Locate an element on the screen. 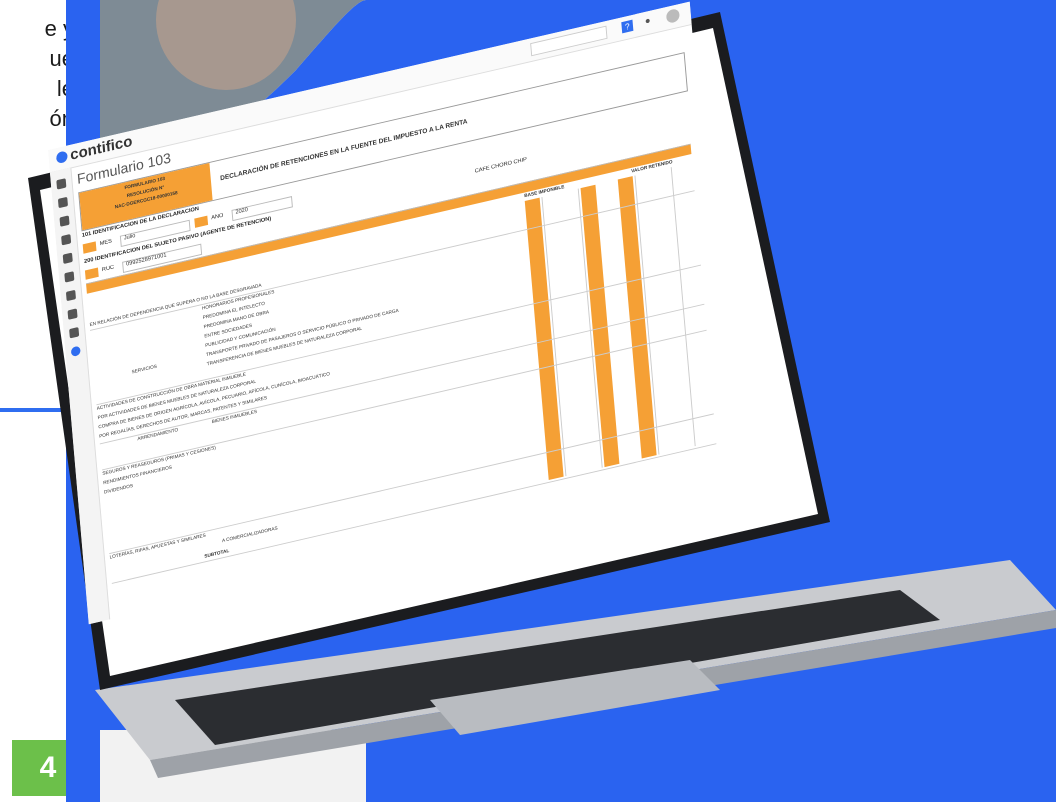 This screenshot has width=1056, height=802. taxes-icon is located at coordinates (75, 351).